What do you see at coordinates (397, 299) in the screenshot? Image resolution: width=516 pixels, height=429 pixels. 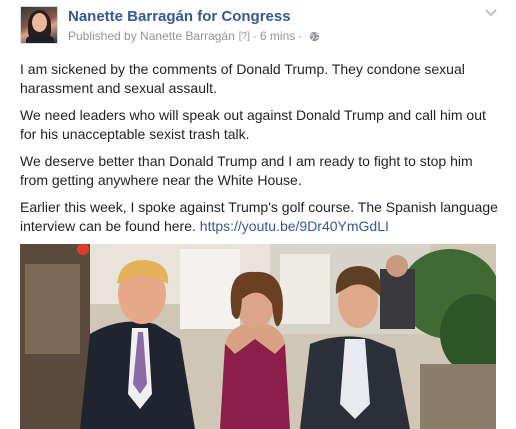 I see `bg-person` at bounding box center [397, 299].